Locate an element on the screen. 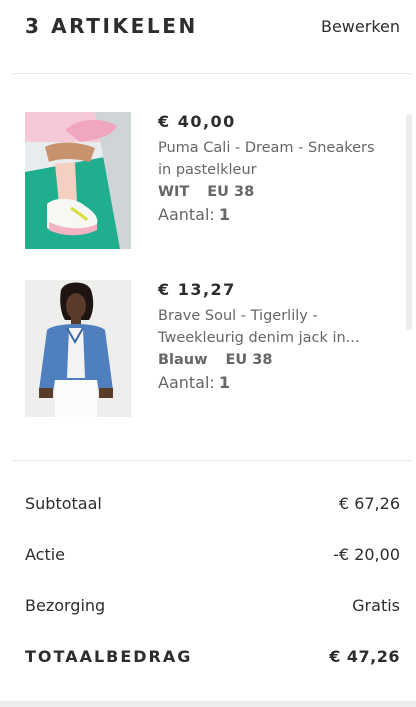 The image size is (416, 707). discount-label: Actie is located at coordinates (45, 554).